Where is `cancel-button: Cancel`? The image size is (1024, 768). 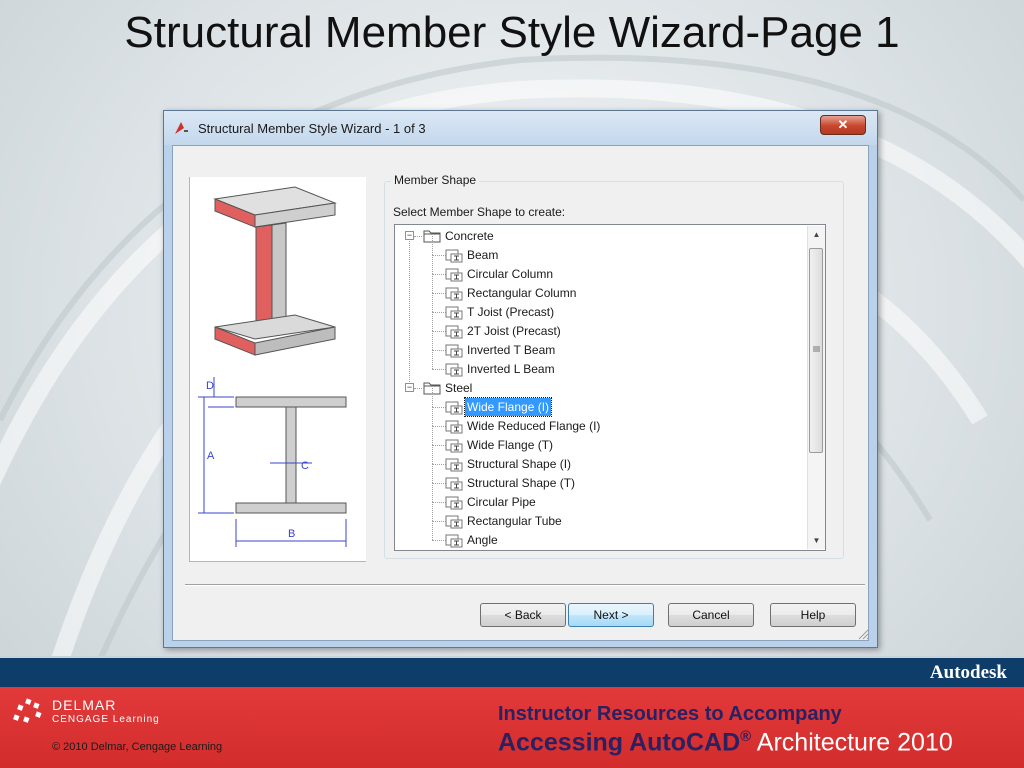 cancel-button: Cancel is located at coordinates (711, 615).